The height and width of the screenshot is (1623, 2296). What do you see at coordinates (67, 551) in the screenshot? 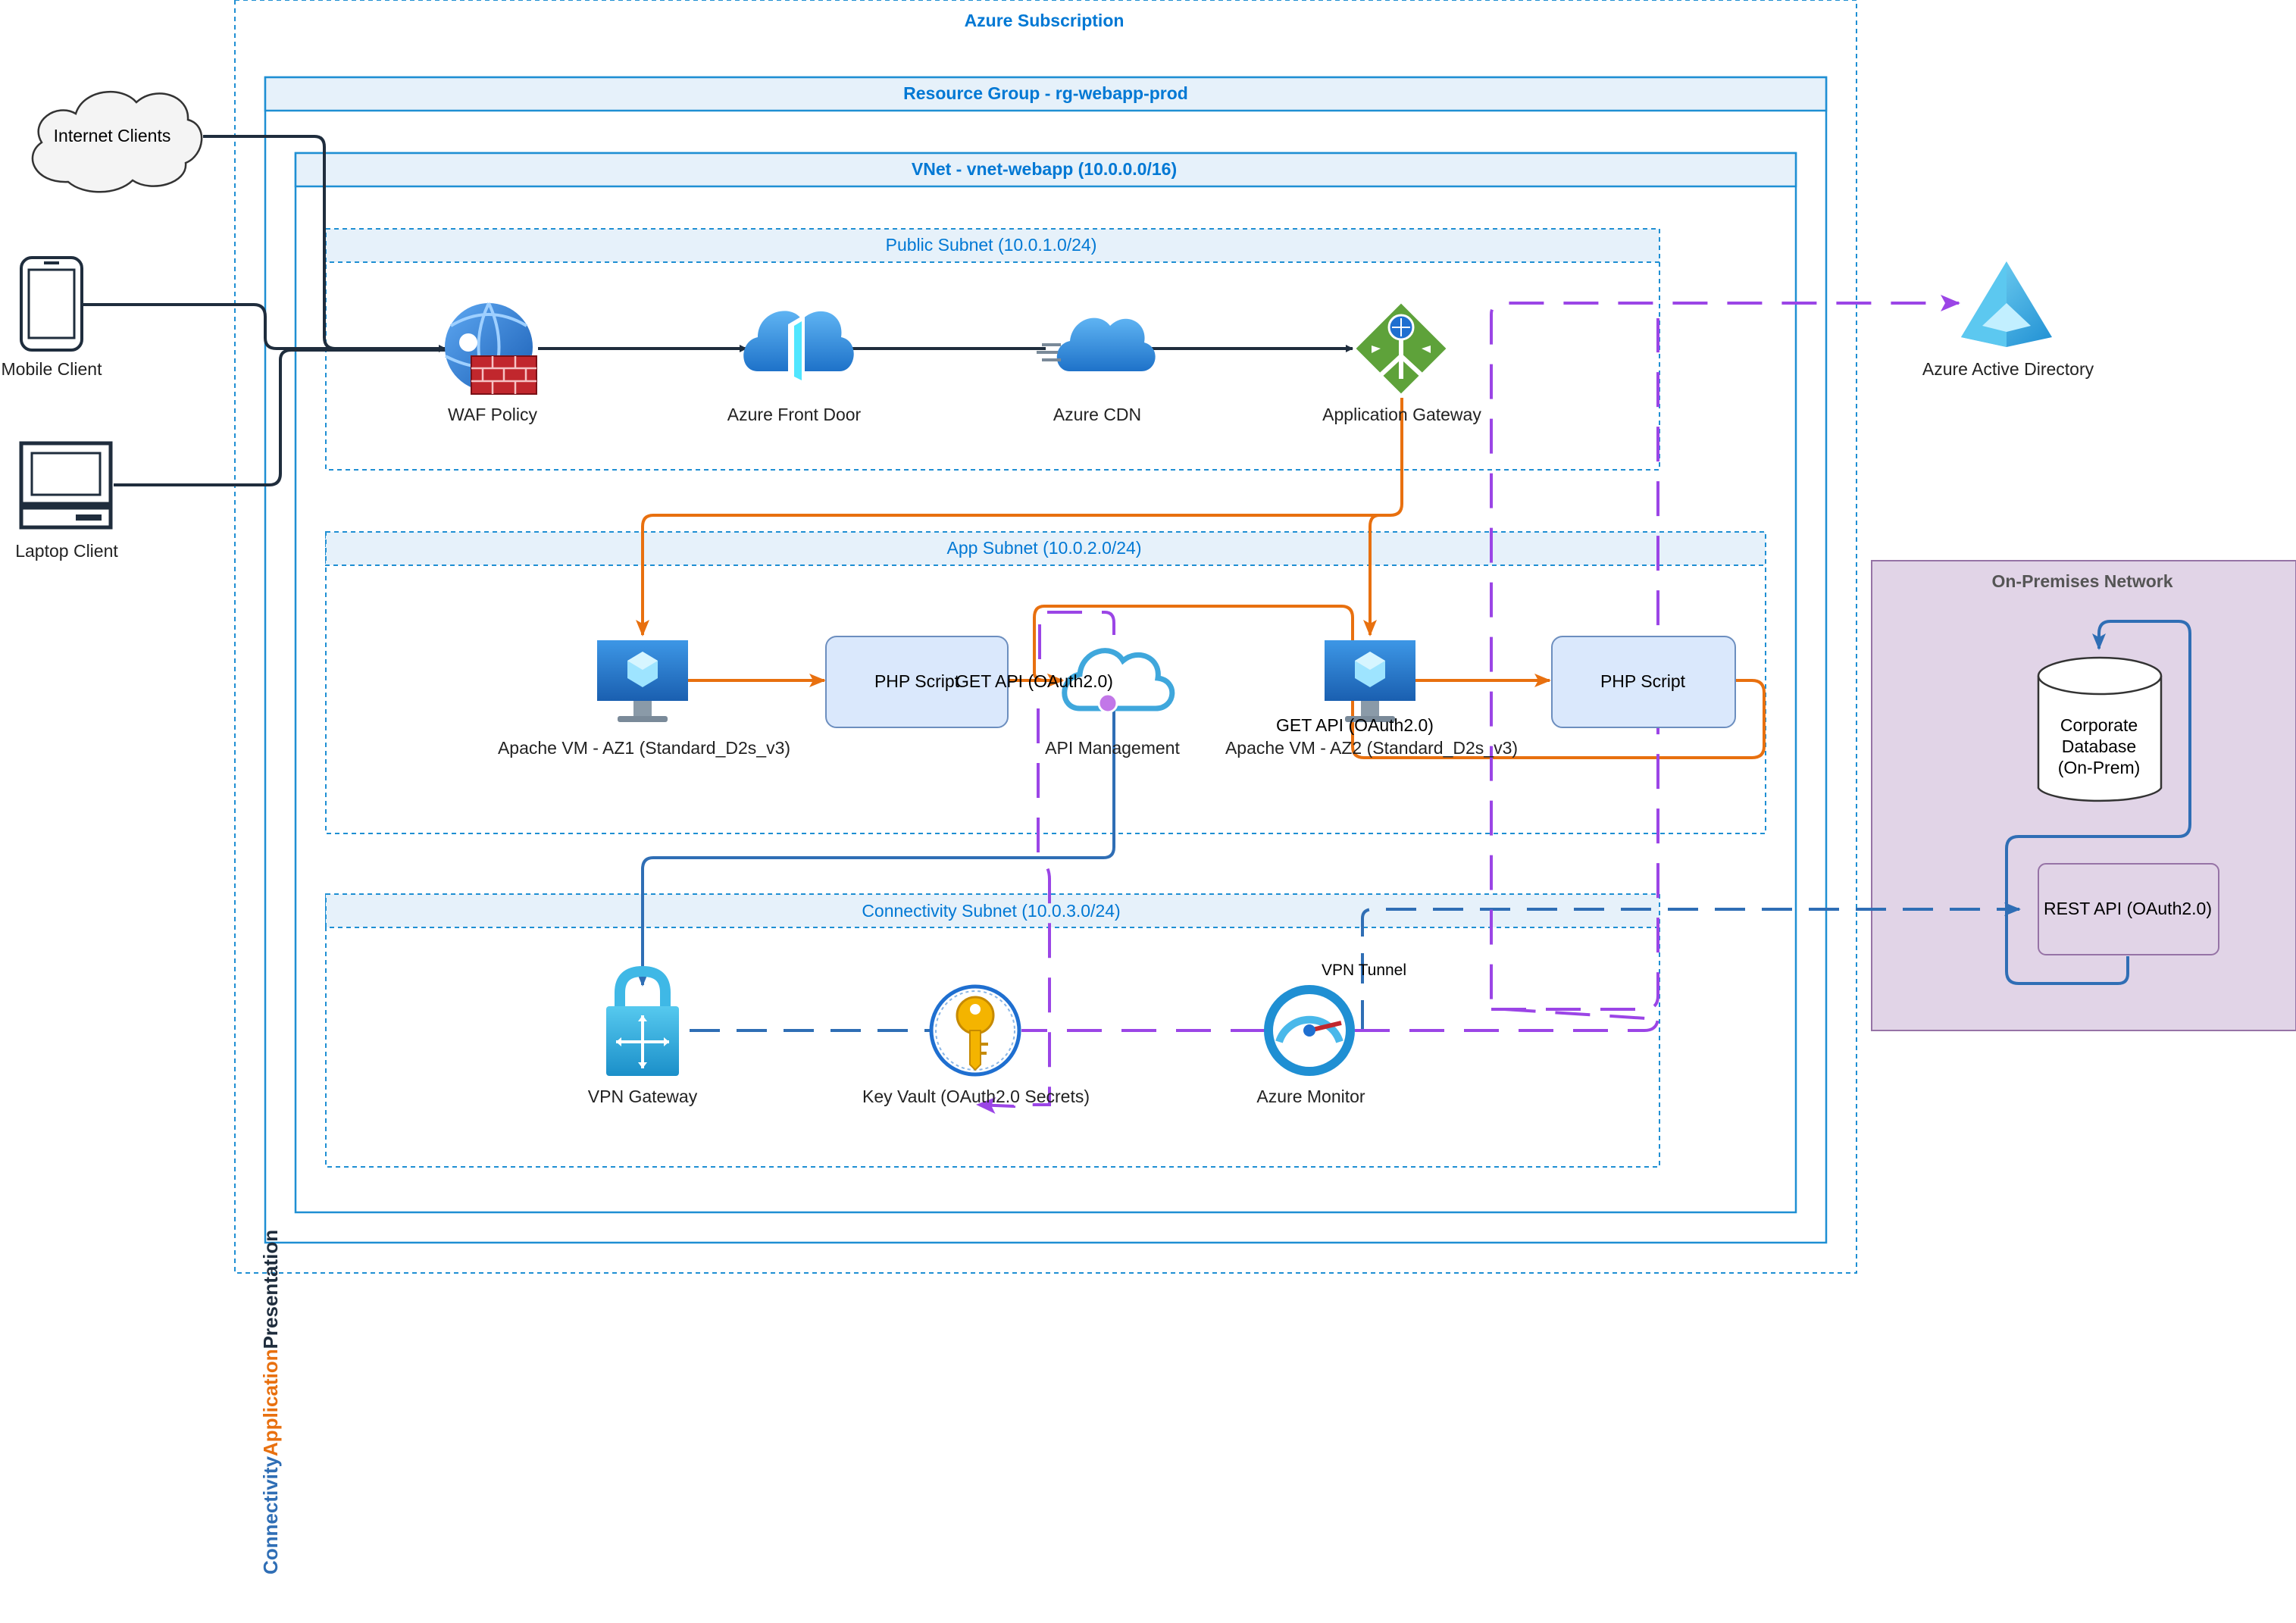
I see `laptop-client-label: Laptop Client` at bounding box center [67, 551].